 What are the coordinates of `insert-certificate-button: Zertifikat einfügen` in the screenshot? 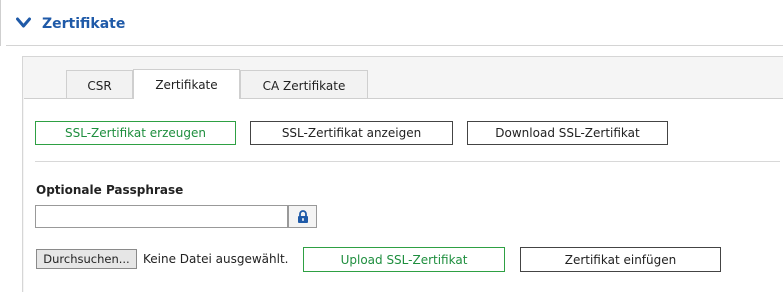 It's located at (620, 259).